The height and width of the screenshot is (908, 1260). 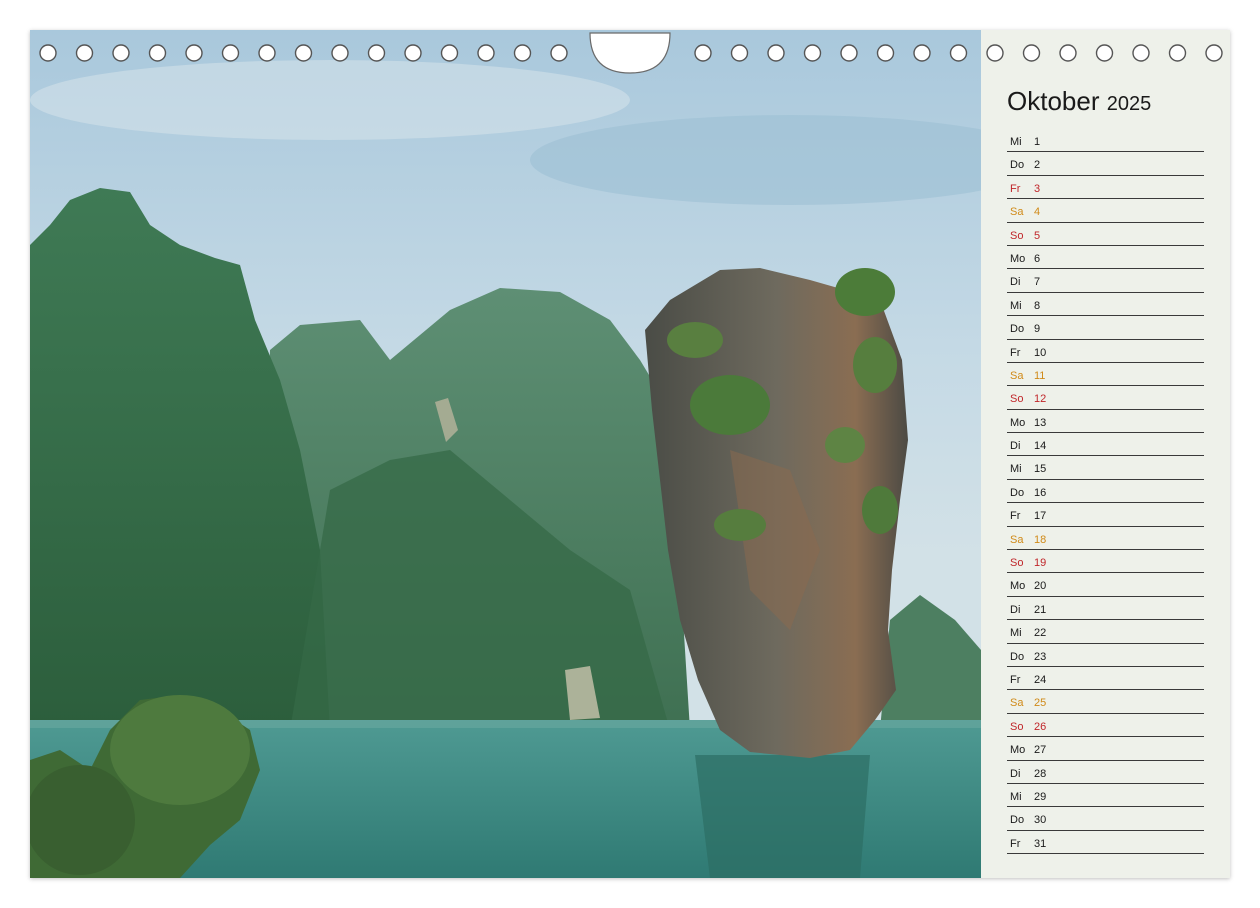 I want to click on day-number: 30, so click(x=1040, y=820).